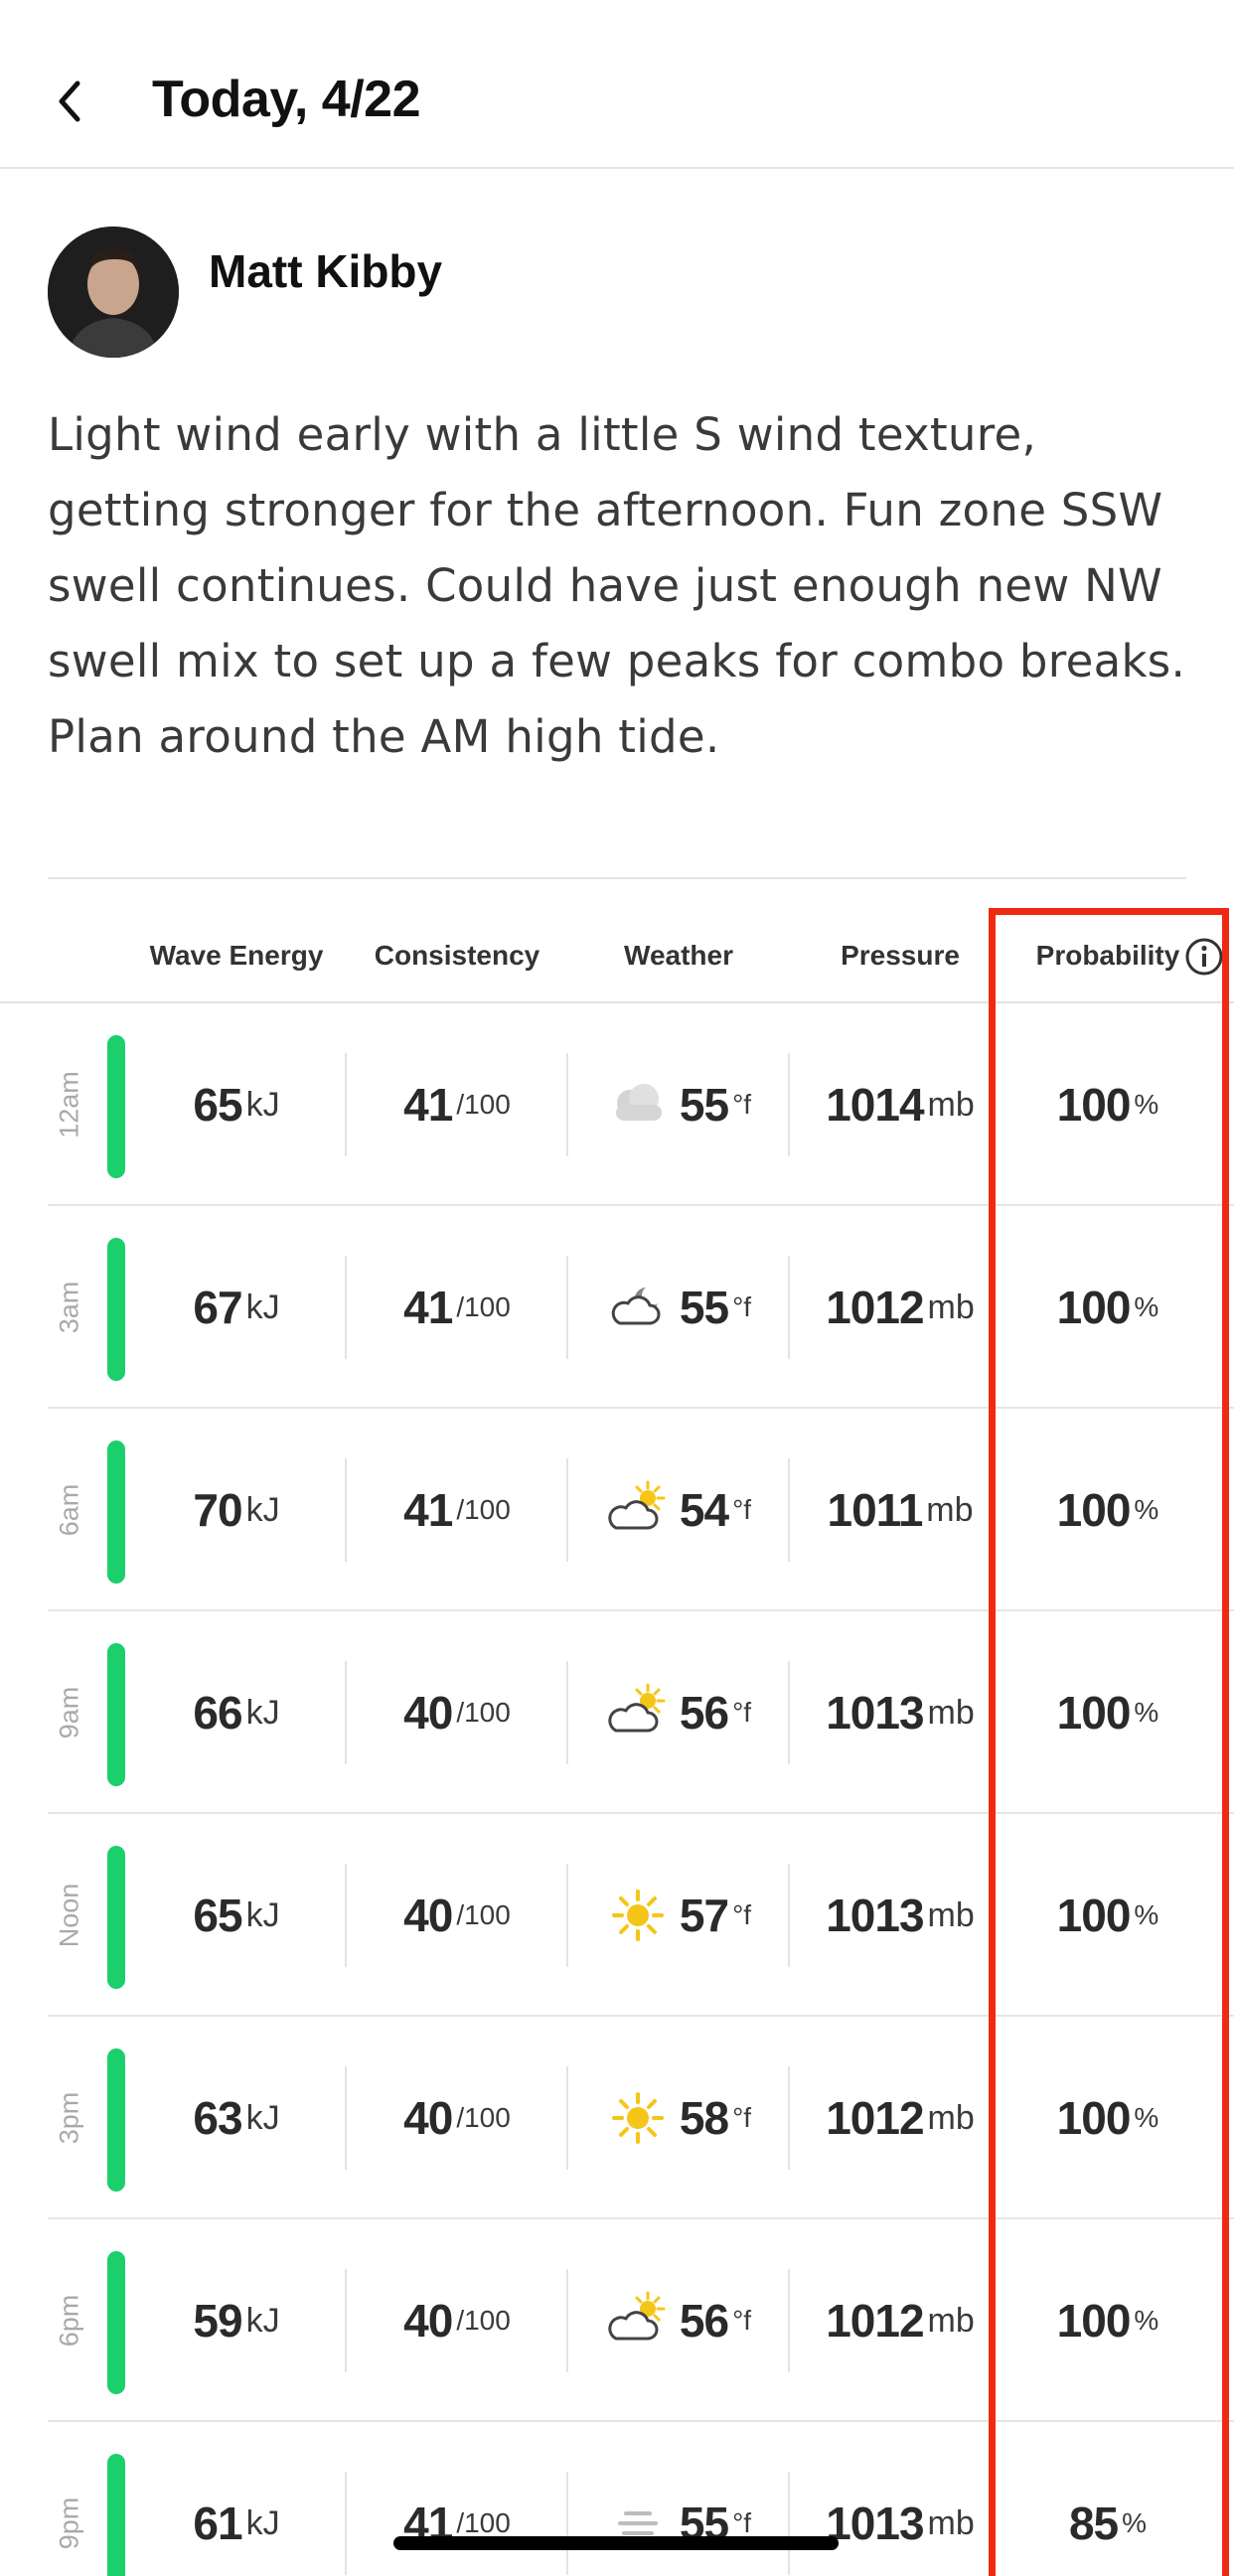 The width and height of the screenshot is (1234, 2576). Describe the element at coordinates (286, 99) in the screenshot. I see `page-title: Today, 4/22` at that location.